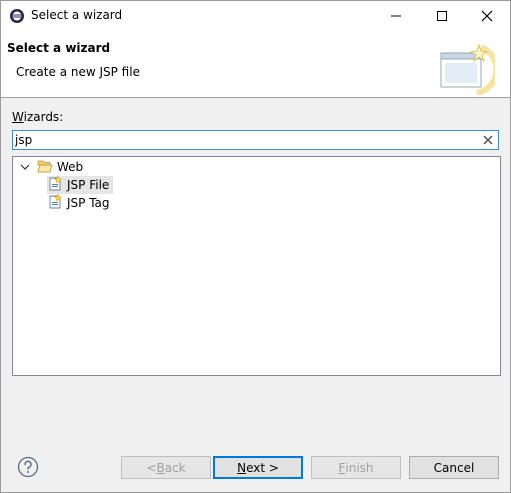 Image resolution: width=511 pixels, height=493 pixels. What do you see at coordinates (359, 467) in the screenshot?
I see `finish-button-text: inish` at bounding box center [359, 467].